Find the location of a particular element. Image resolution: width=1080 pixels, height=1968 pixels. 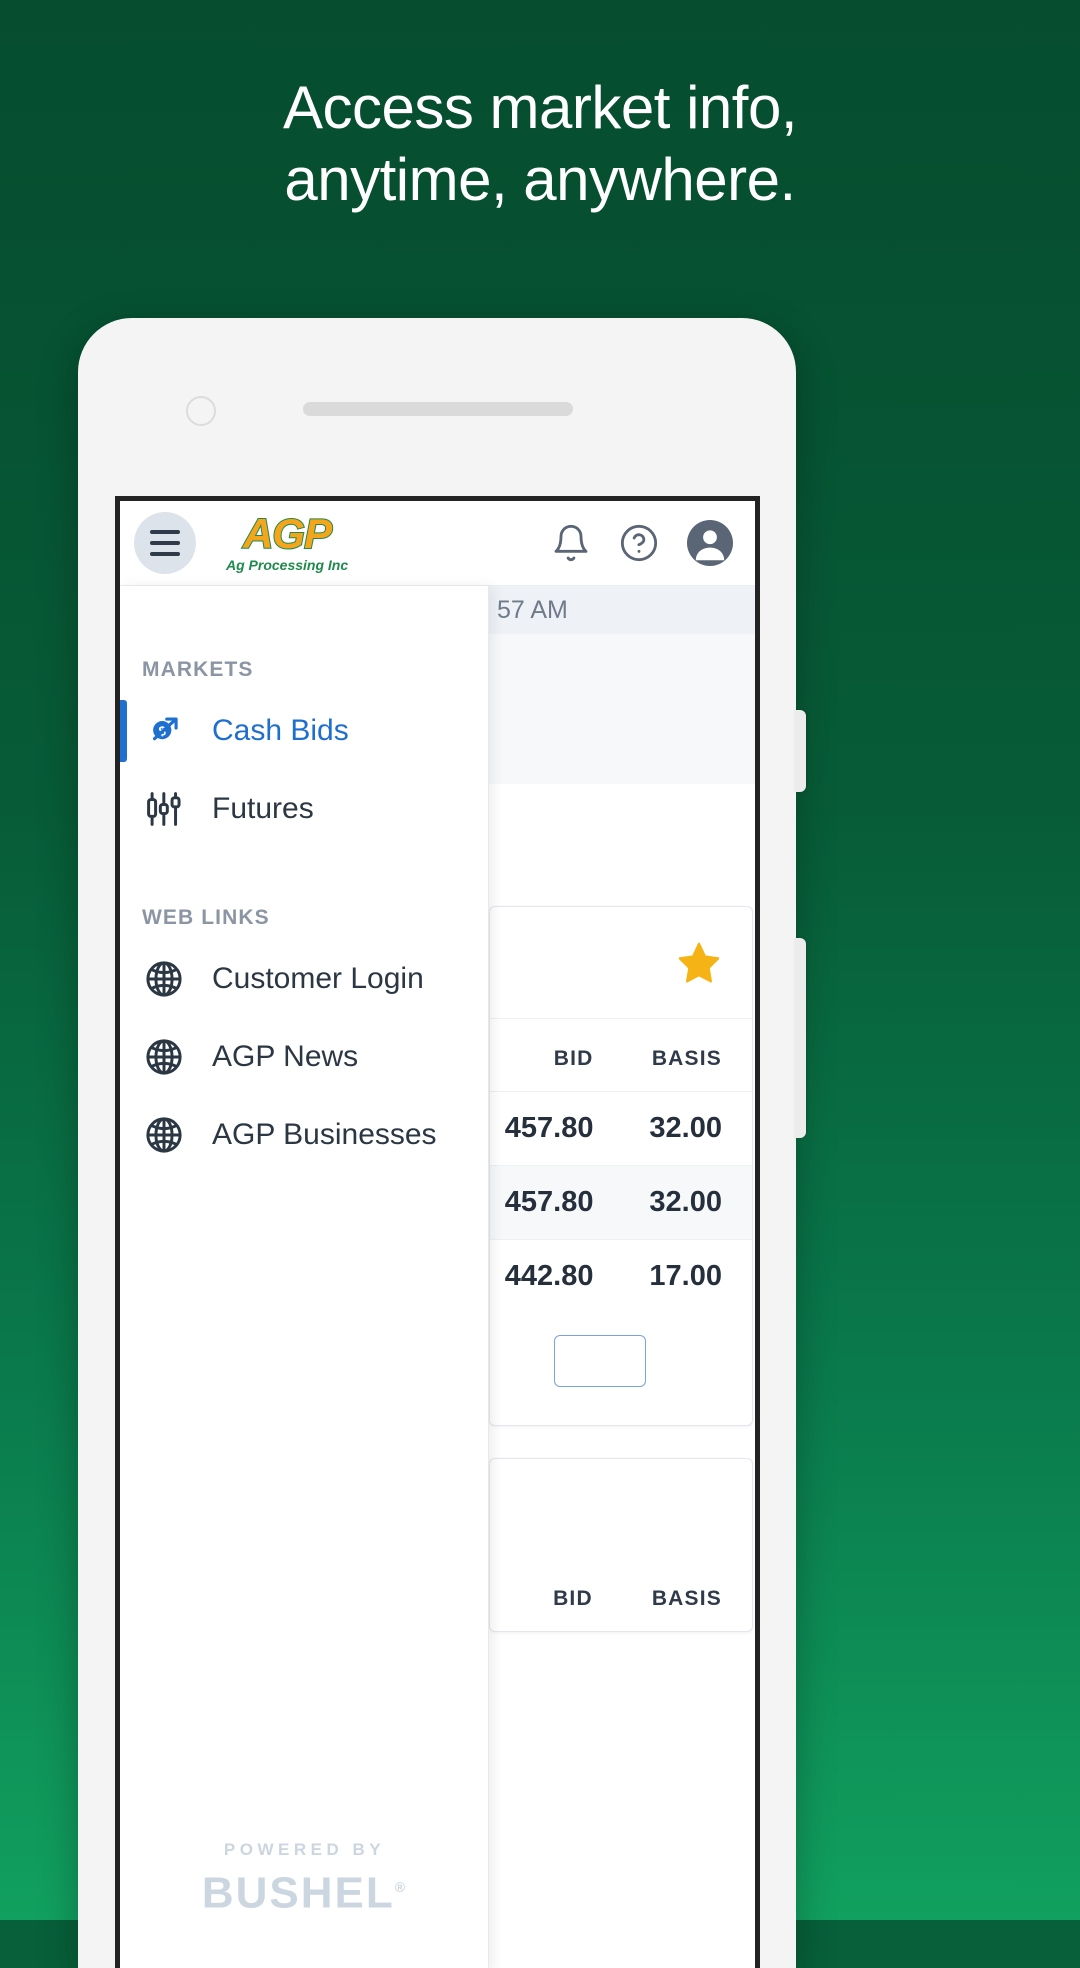

bushel-footer-logo: POWERED BY BUSHEL® is located at coordinates (304, 1879).